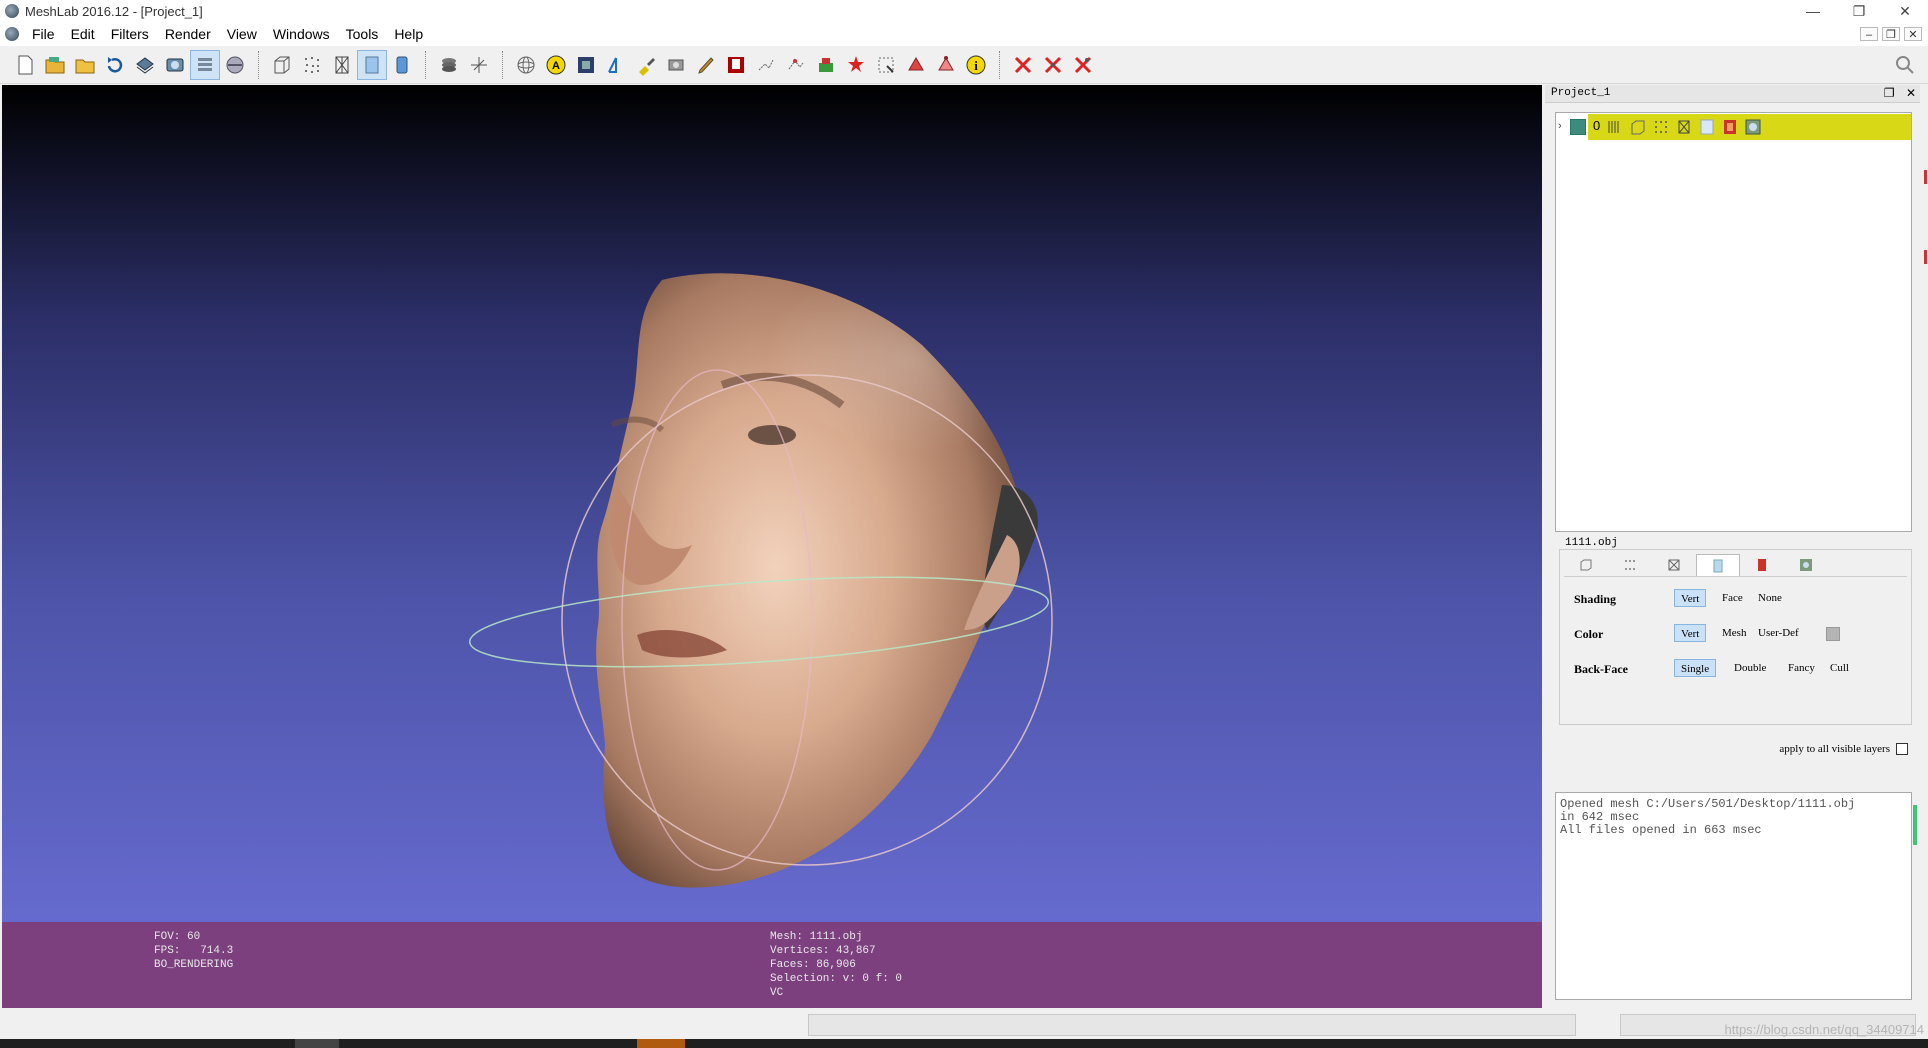 The image size is (1928, 1048). I want to click on menu-render: Render, so click(188, 34).